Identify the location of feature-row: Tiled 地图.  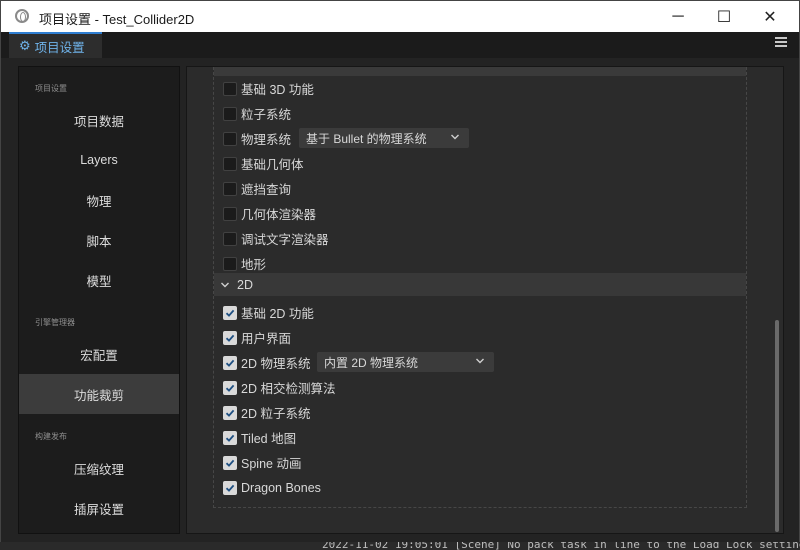
(480, 437).